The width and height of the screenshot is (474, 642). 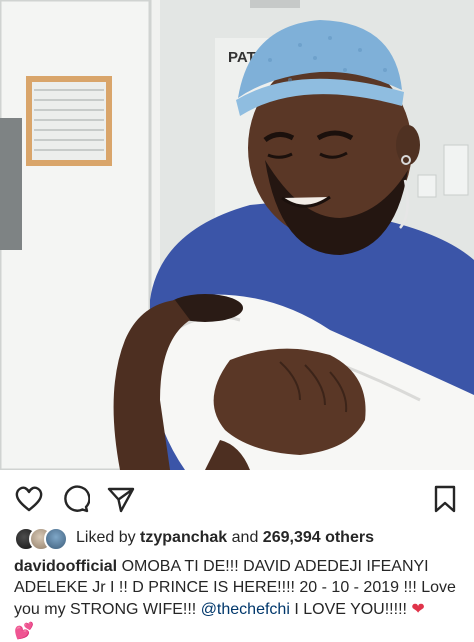 I want to click on send-icon, so click(x=121, y=500).